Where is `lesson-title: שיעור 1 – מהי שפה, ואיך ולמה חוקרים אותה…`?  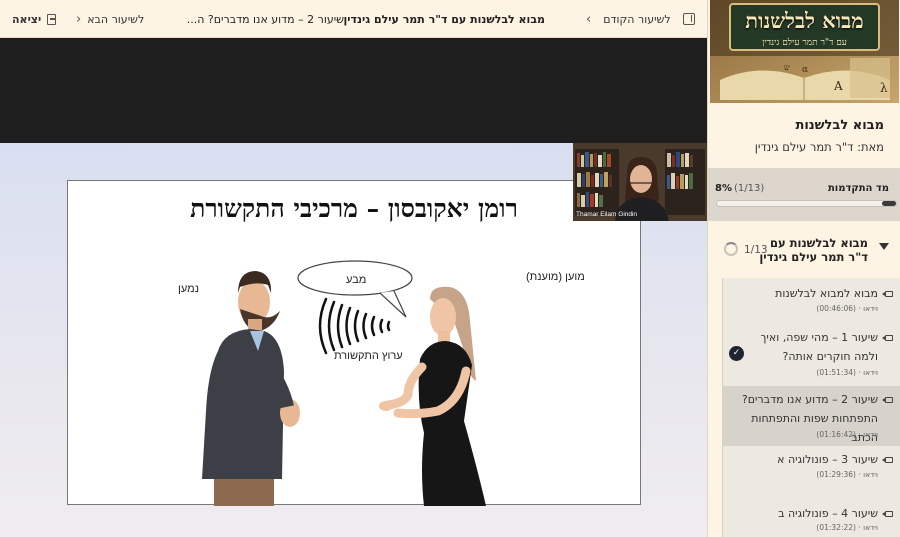 lesson-title: שיעור 1 – מהי שפה, ואיך ולמה חוקרים אותה… is located at coordinates (819, 347).